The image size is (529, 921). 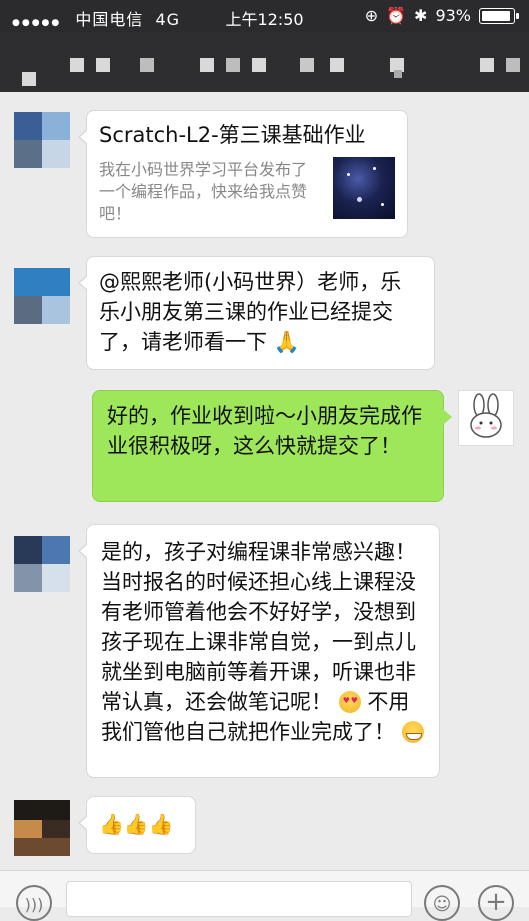 What do you see at coordinates (203, 191) in the screenshot?
I see `card-description: 我在小码世界学习平台发布了一个编程作品，快来给我点赞吧！` at bounding box center [203, 191].